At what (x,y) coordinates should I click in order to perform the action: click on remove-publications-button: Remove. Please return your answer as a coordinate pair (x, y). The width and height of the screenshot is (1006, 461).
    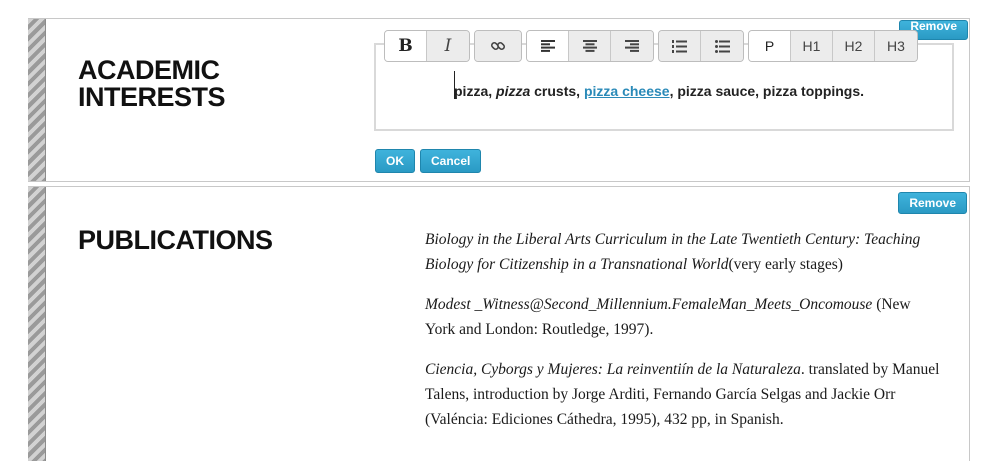
    Looking at the image, I should click on (932, 203).